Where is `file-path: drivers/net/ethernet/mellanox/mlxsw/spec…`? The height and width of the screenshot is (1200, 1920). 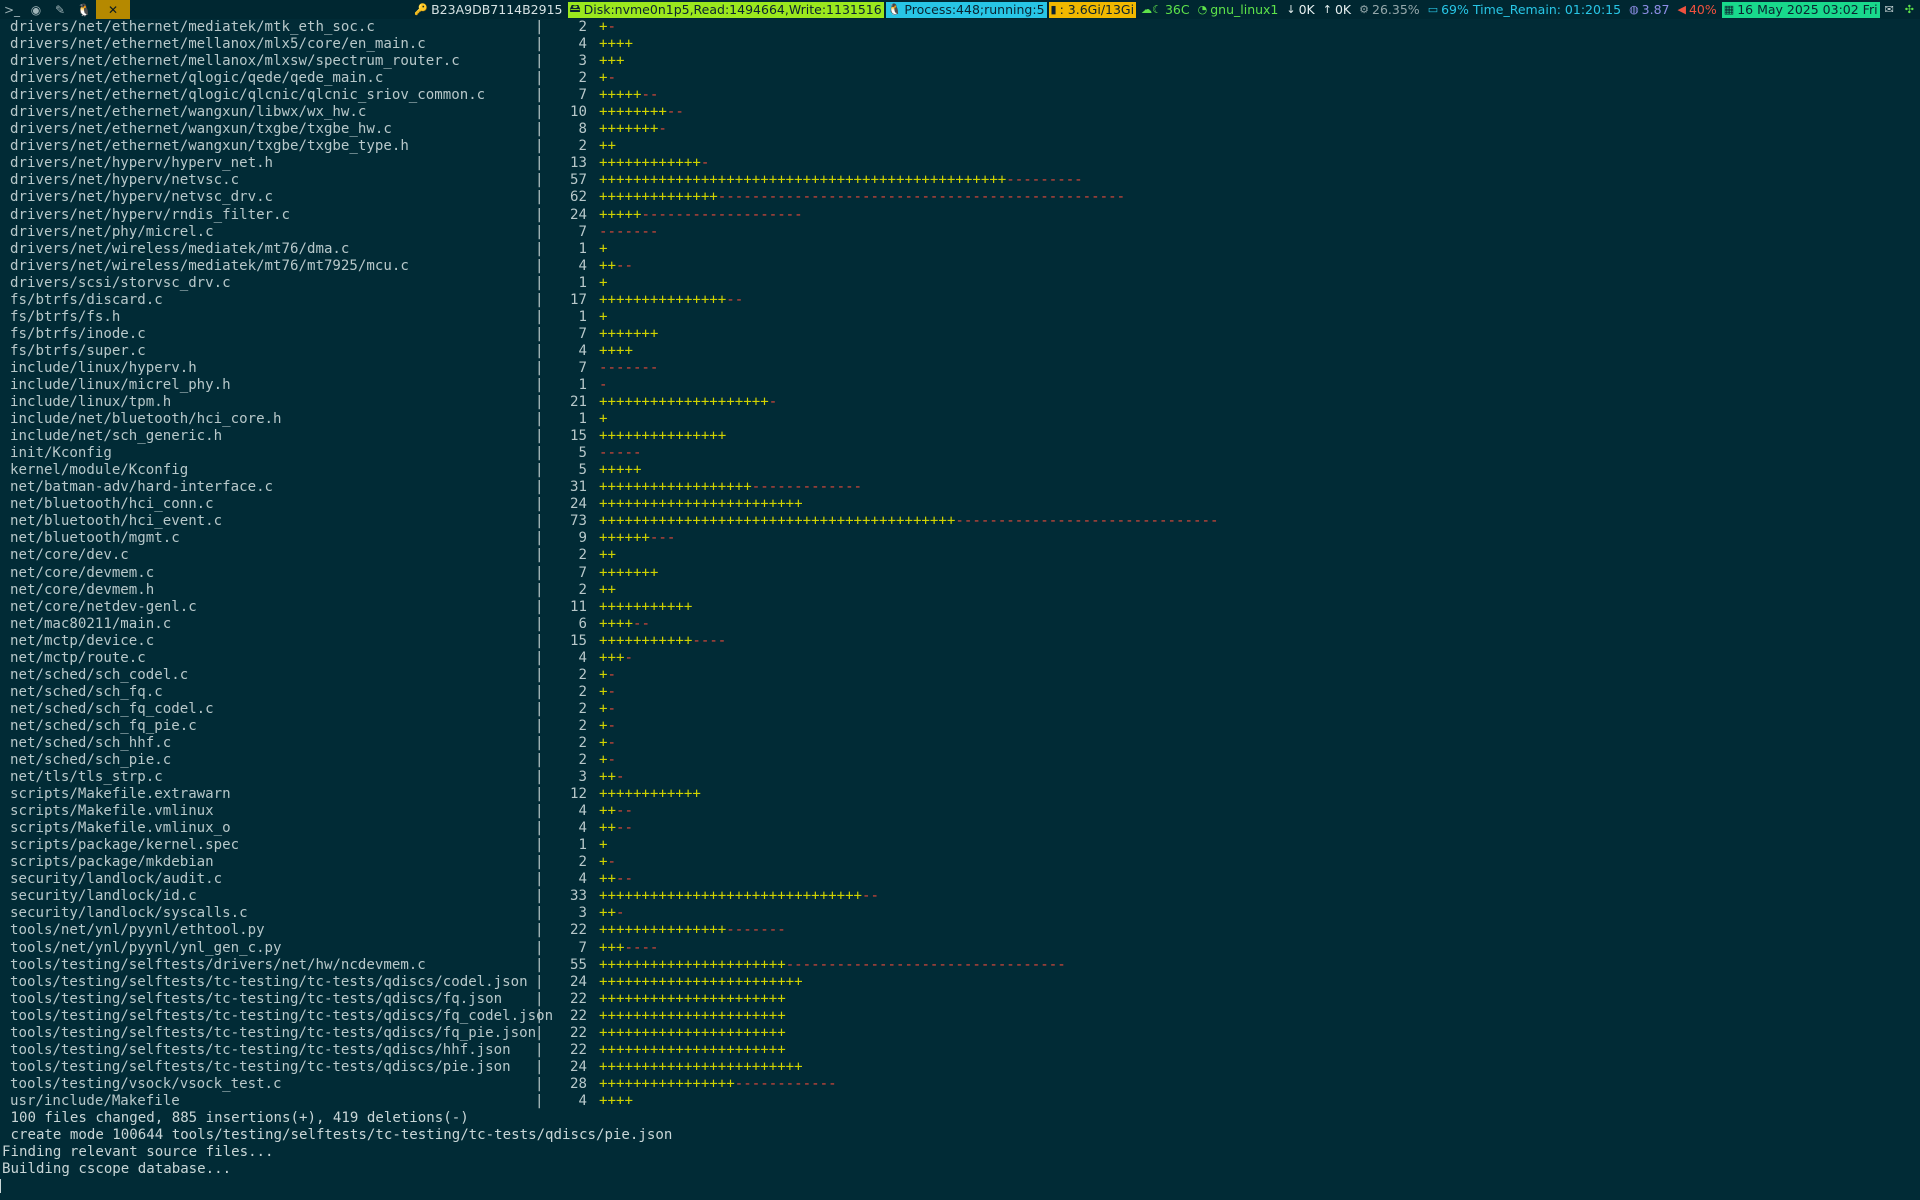
file-path: drivers/net/ethernet/mellanox/mlxsw/spec… is located at coordinates (235, 61).